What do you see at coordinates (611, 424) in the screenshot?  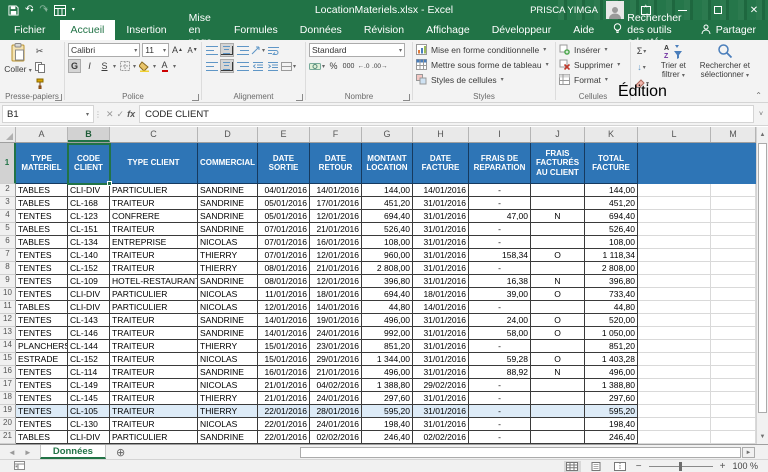 I see `cell-K20: 198,40` at bounding box center [611, 424].